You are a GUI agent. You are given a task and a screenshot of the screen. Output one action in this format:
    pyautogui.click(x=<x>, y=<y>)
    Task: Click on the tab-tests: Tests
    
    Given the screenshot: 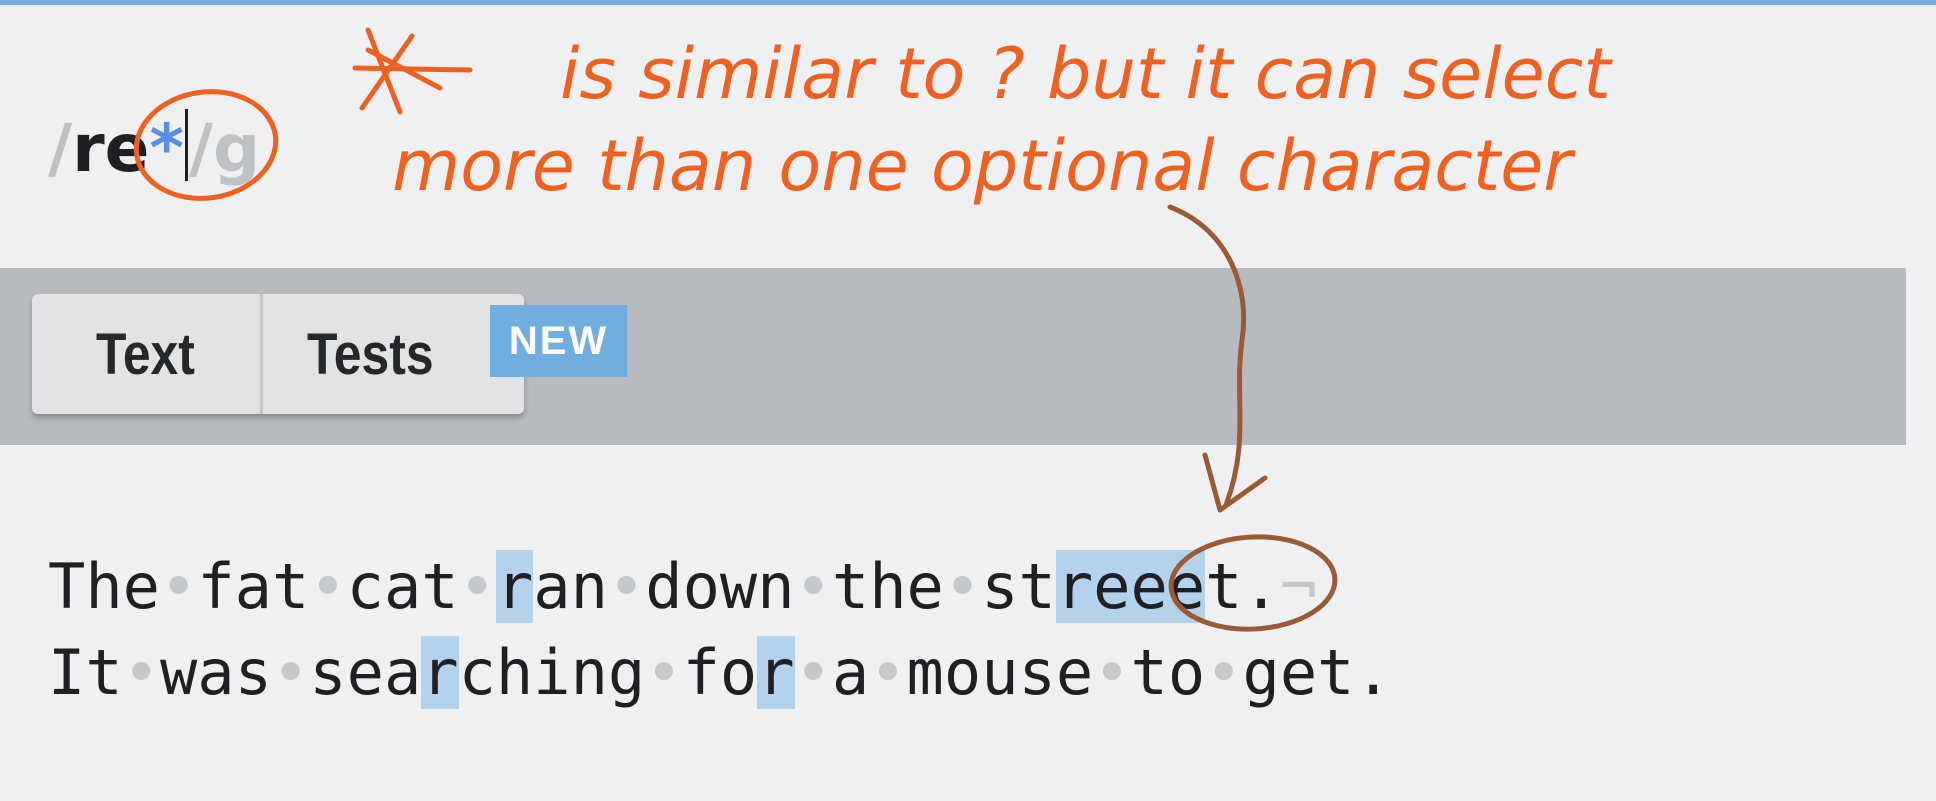 What is the action you would take?
    pyautogui.click(x=391, y=354)
    